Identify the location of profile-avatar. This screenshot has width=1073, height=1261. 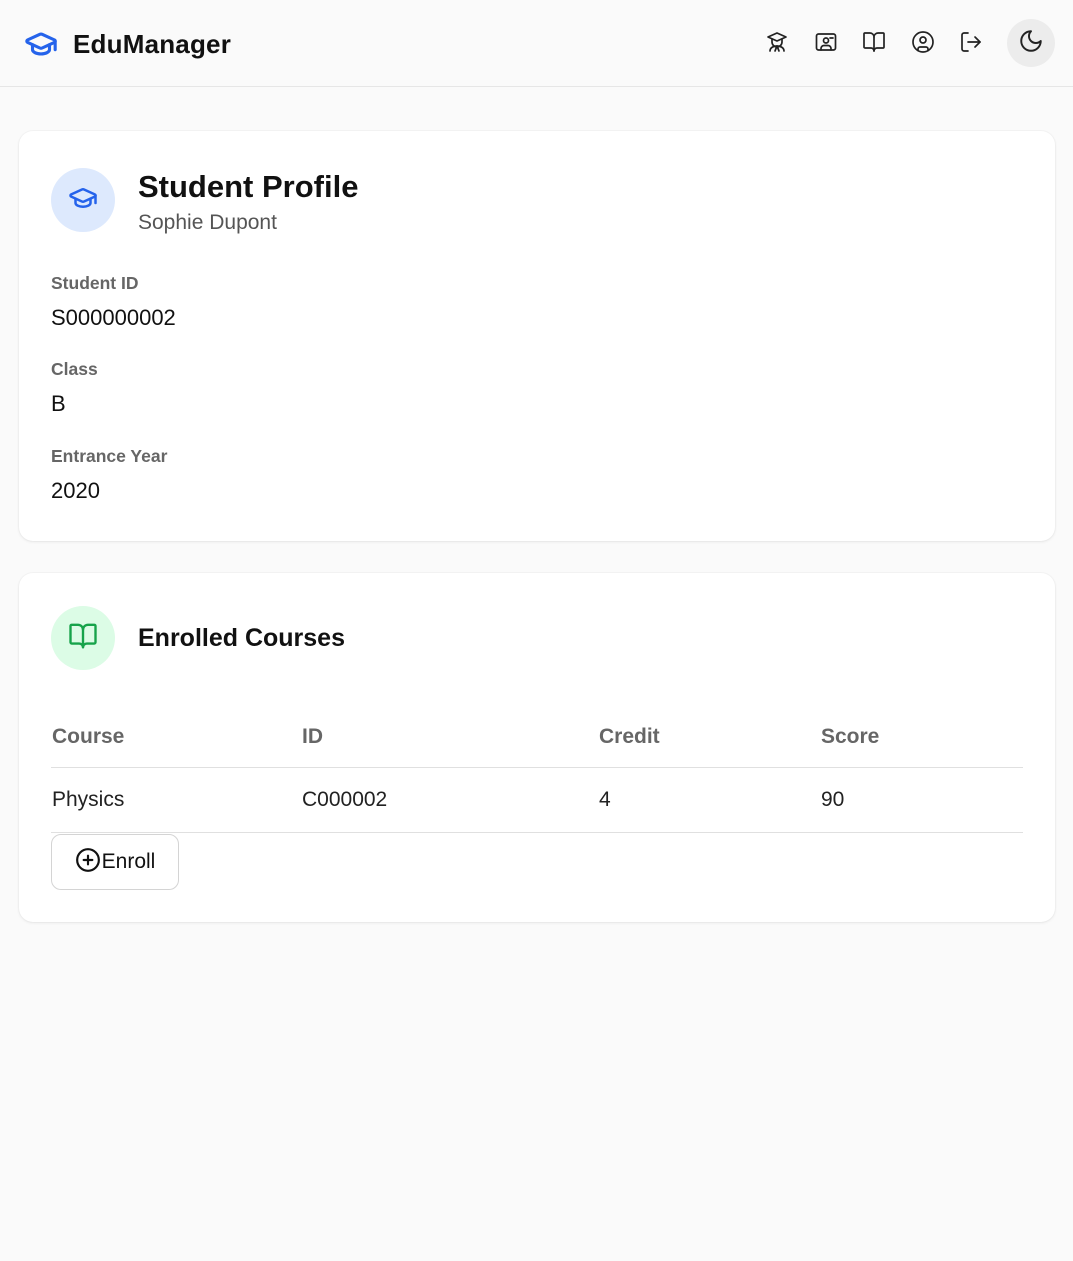
(83, 200).